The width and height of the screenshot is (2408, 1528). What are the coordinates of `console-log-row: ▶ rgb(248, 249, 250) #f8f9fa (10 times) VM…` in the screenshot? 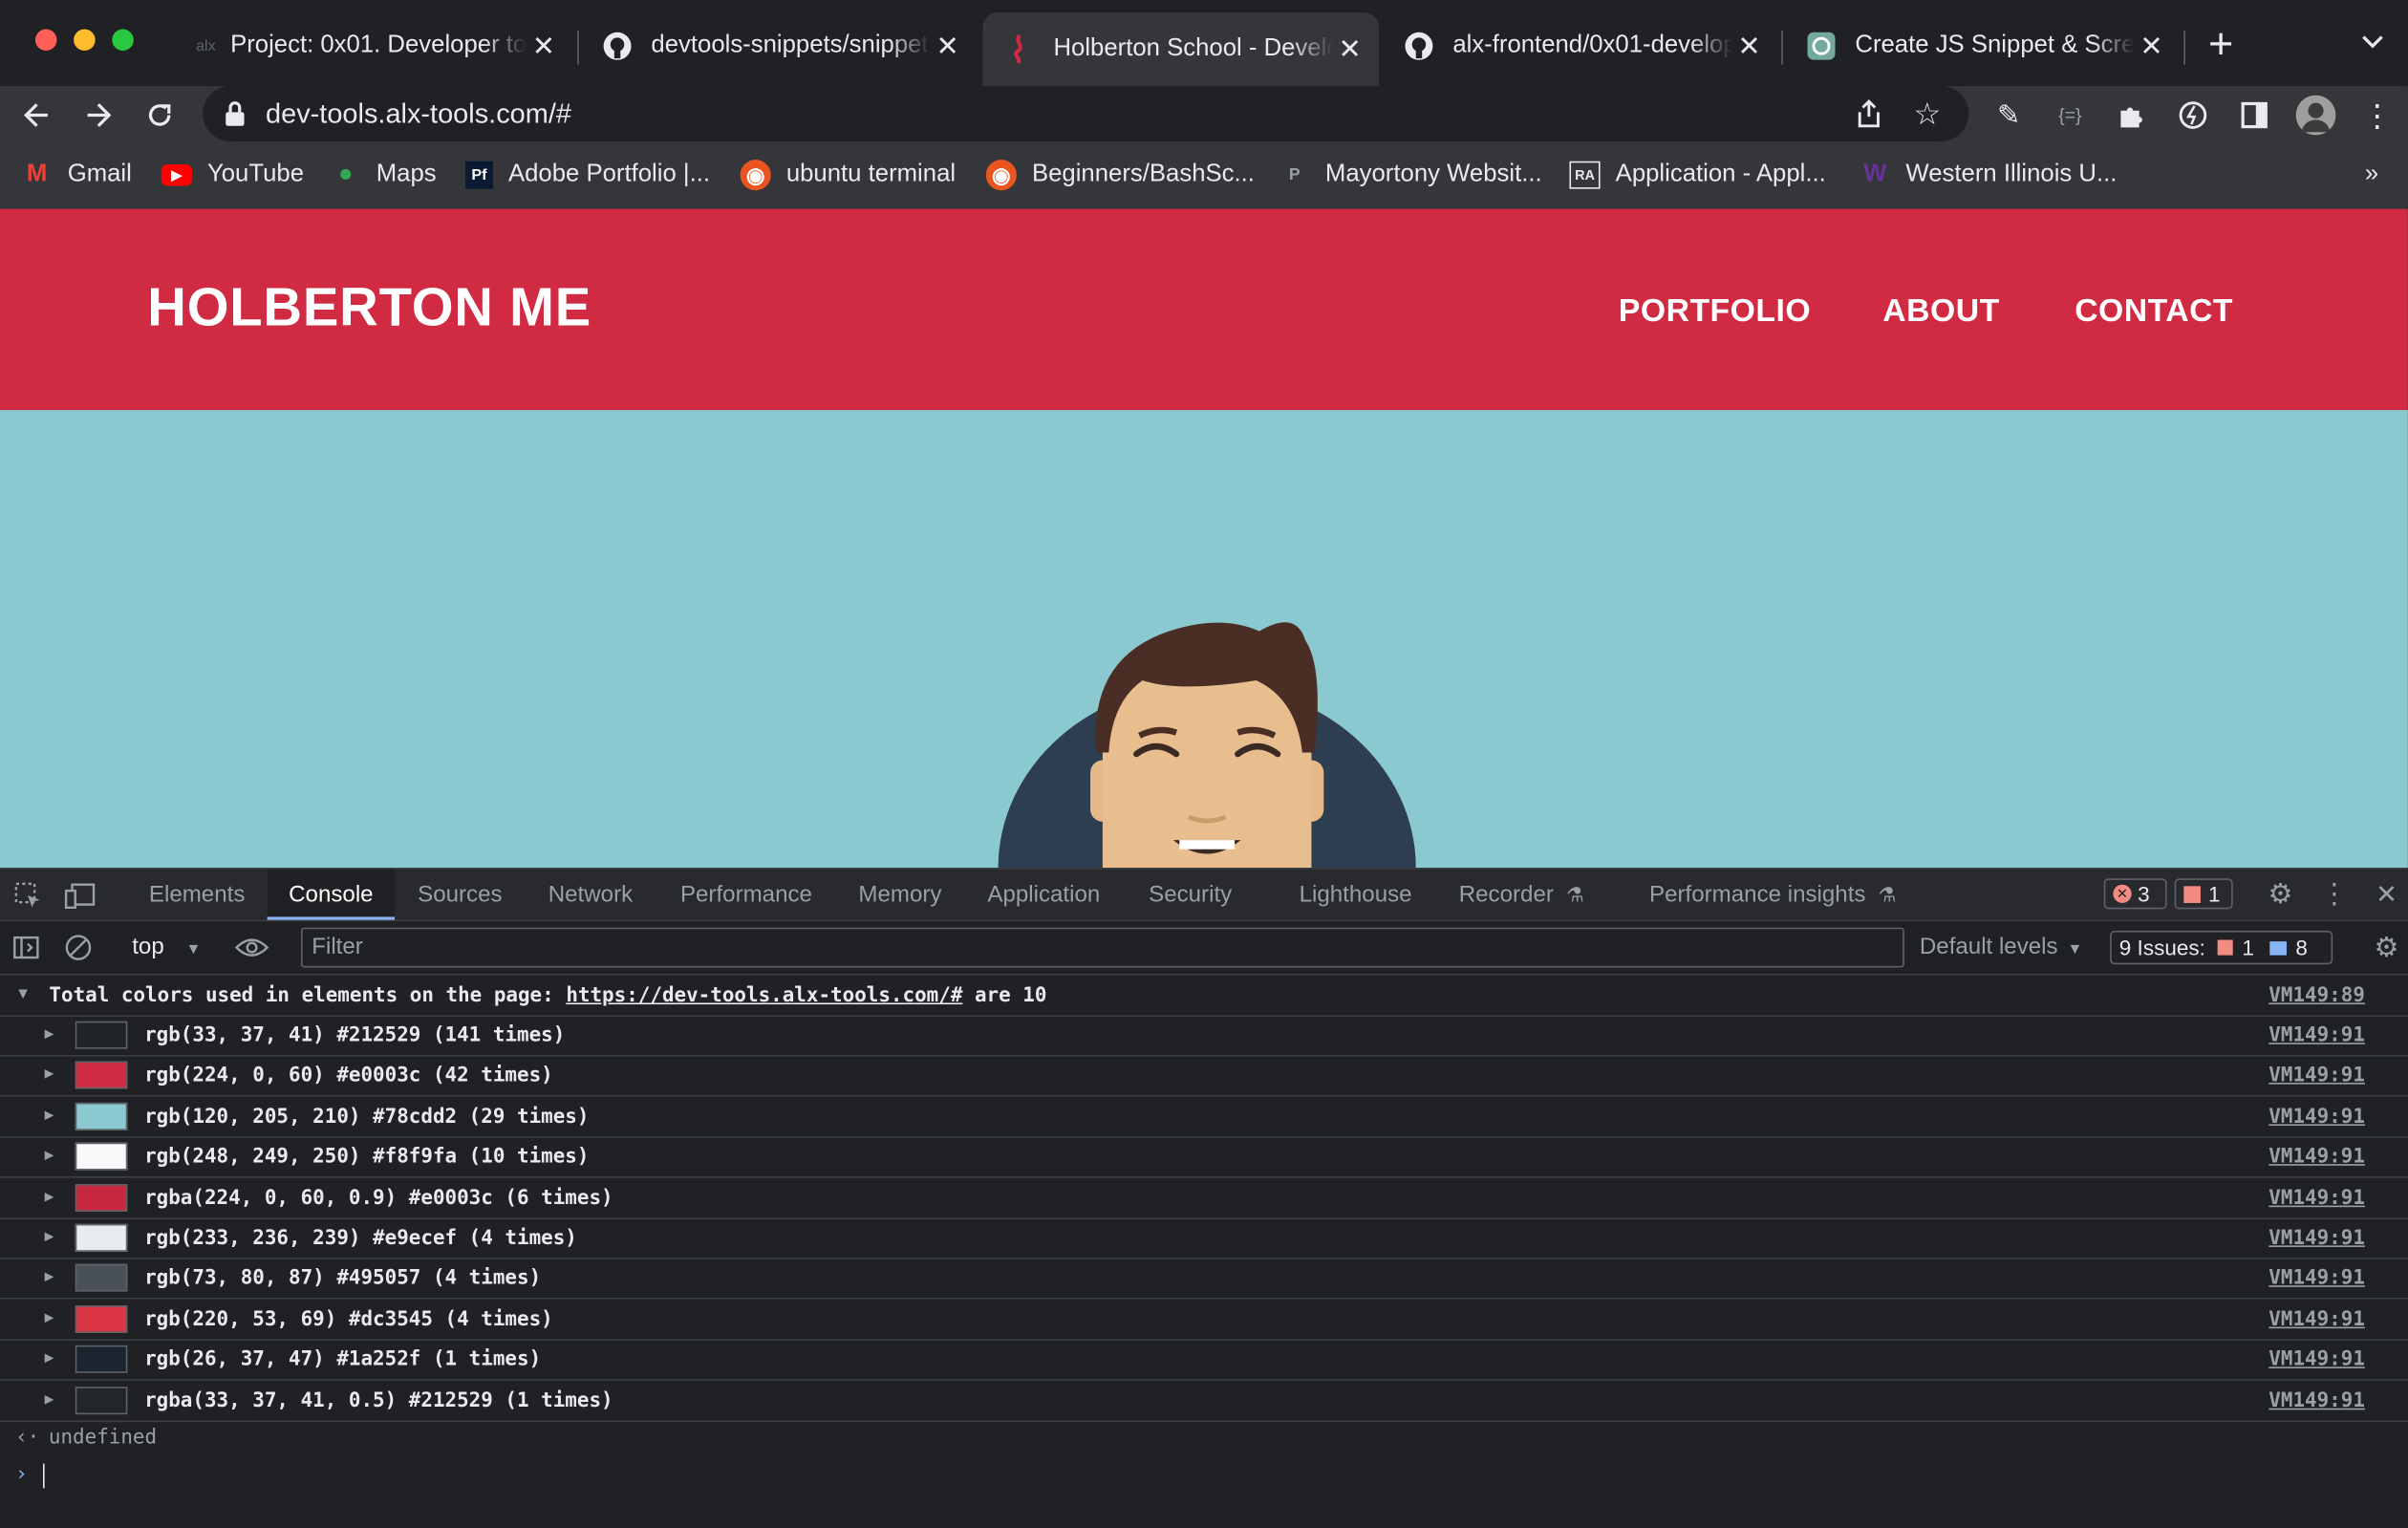 It's located at (1204, 1157).